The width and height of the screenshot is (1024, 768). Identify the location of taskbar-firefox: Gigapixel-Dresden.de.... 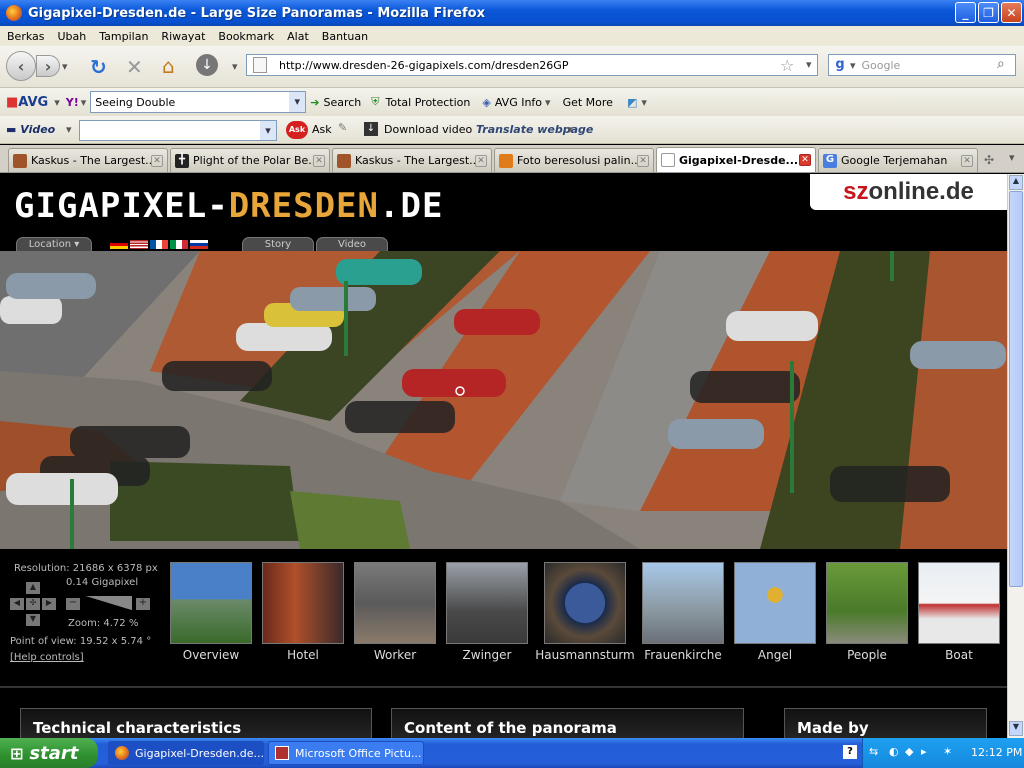
(186, 753).